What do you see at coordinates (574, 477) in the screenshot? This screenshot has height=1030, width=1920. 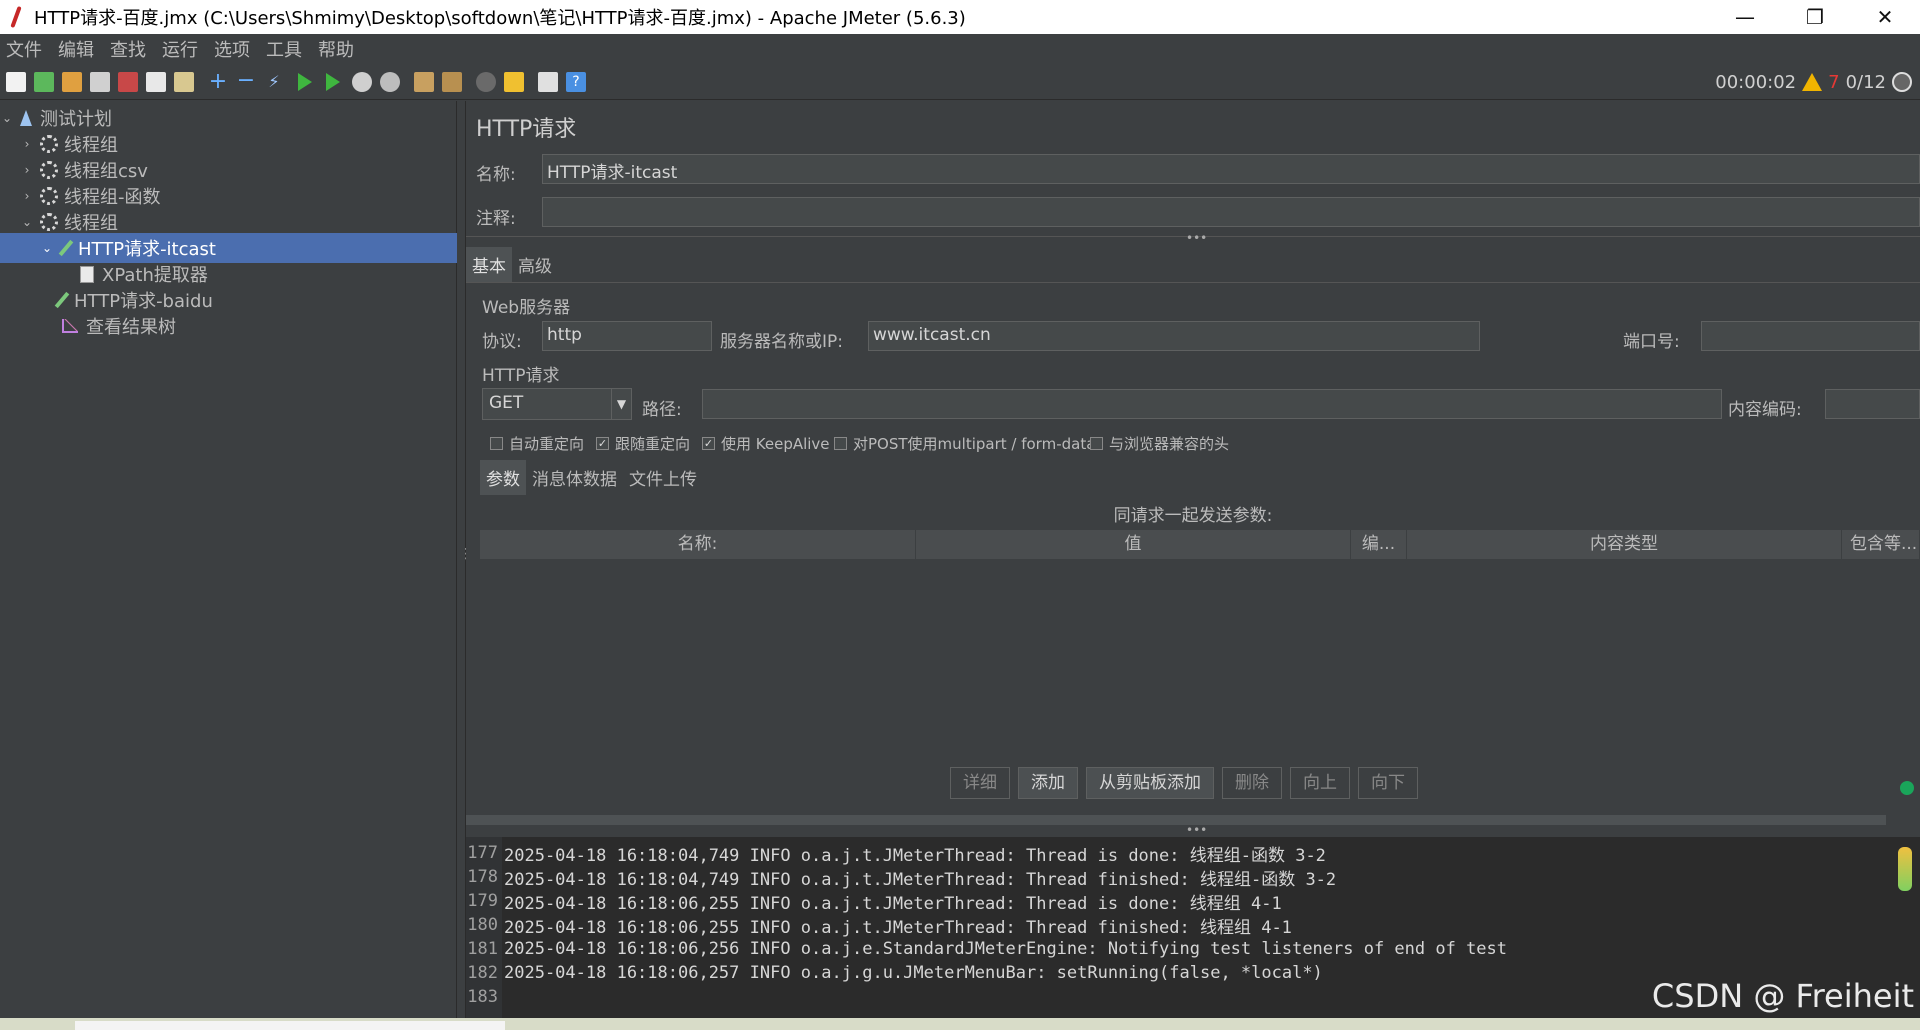 I see `subtab-body-data: 消息体数据` at bounding box center [574, 477].